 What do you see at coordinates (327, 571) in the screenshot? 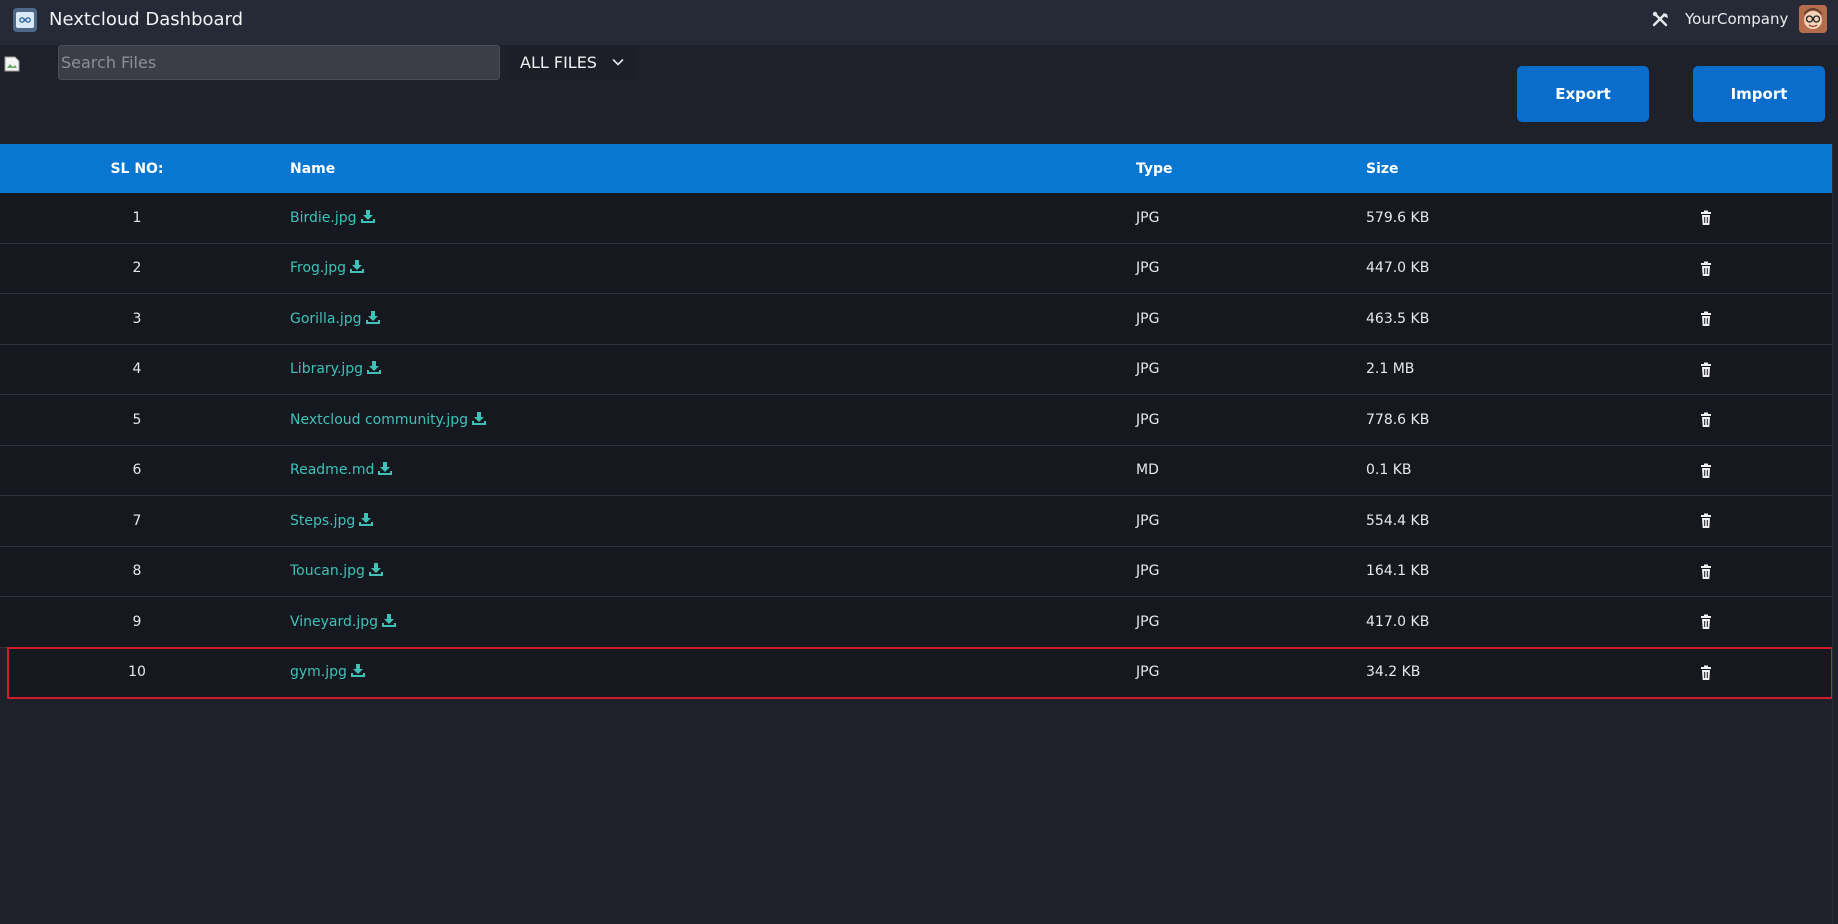
I see `file-name-link: Toucan.jpg` at bounding box center [327, 571].